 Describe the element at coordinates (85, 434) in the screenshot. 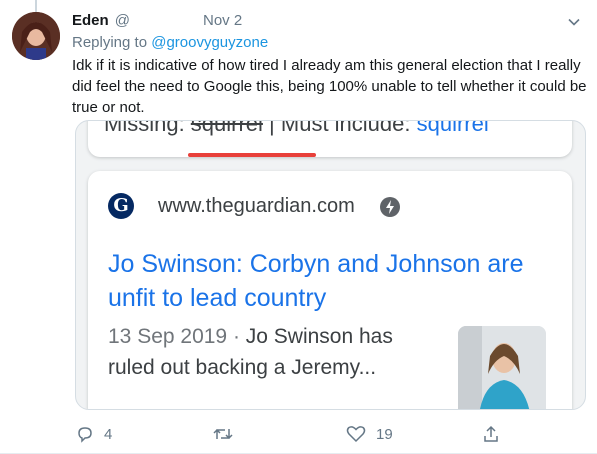

I see `reply-icon` at that location.